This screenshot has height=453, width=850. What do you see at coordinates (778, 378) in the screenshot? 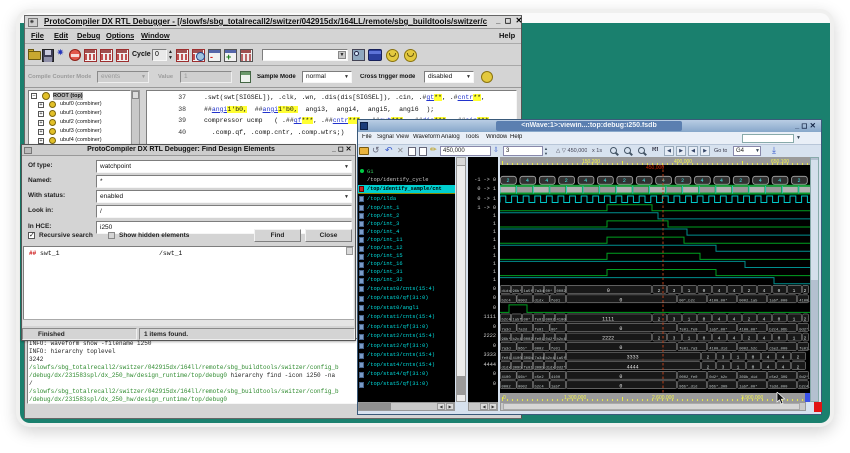
I see `svg-text: c5e2_309` at bounding box center [778, 378].